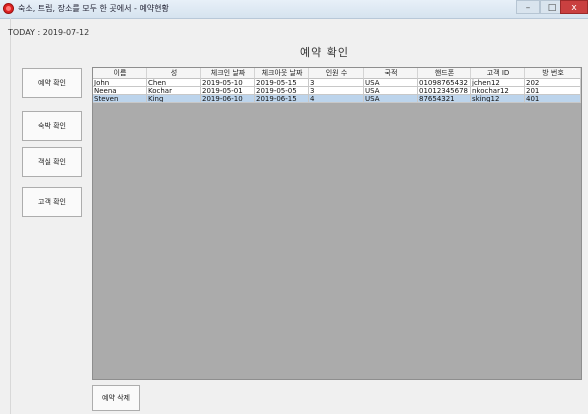 This screenshot has height=414, width=588. Describe the element at coordinates (294, 9) in the screenshot. I see `window-titlebar: 숙소, 트립, 장소를 모두 한 곳에서 - 예약현황 – □ x` at that location.